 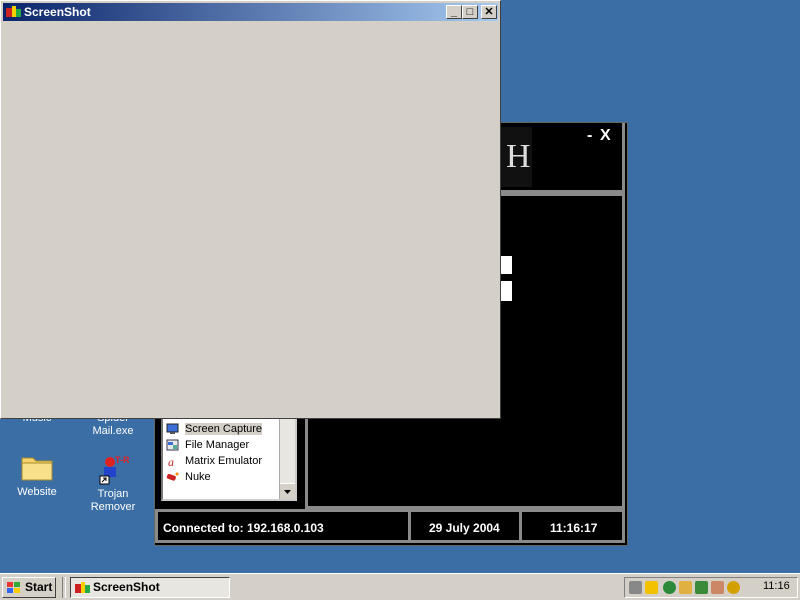 What do you see at coordinates (701, 587) in the screenshot?
I see `shield-icon` at bounding box center [701, 587].